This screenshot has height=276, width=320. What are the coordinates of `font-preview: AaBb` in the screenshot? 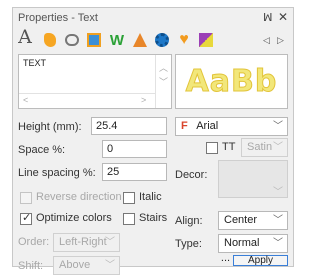 It's located at (231, 81).